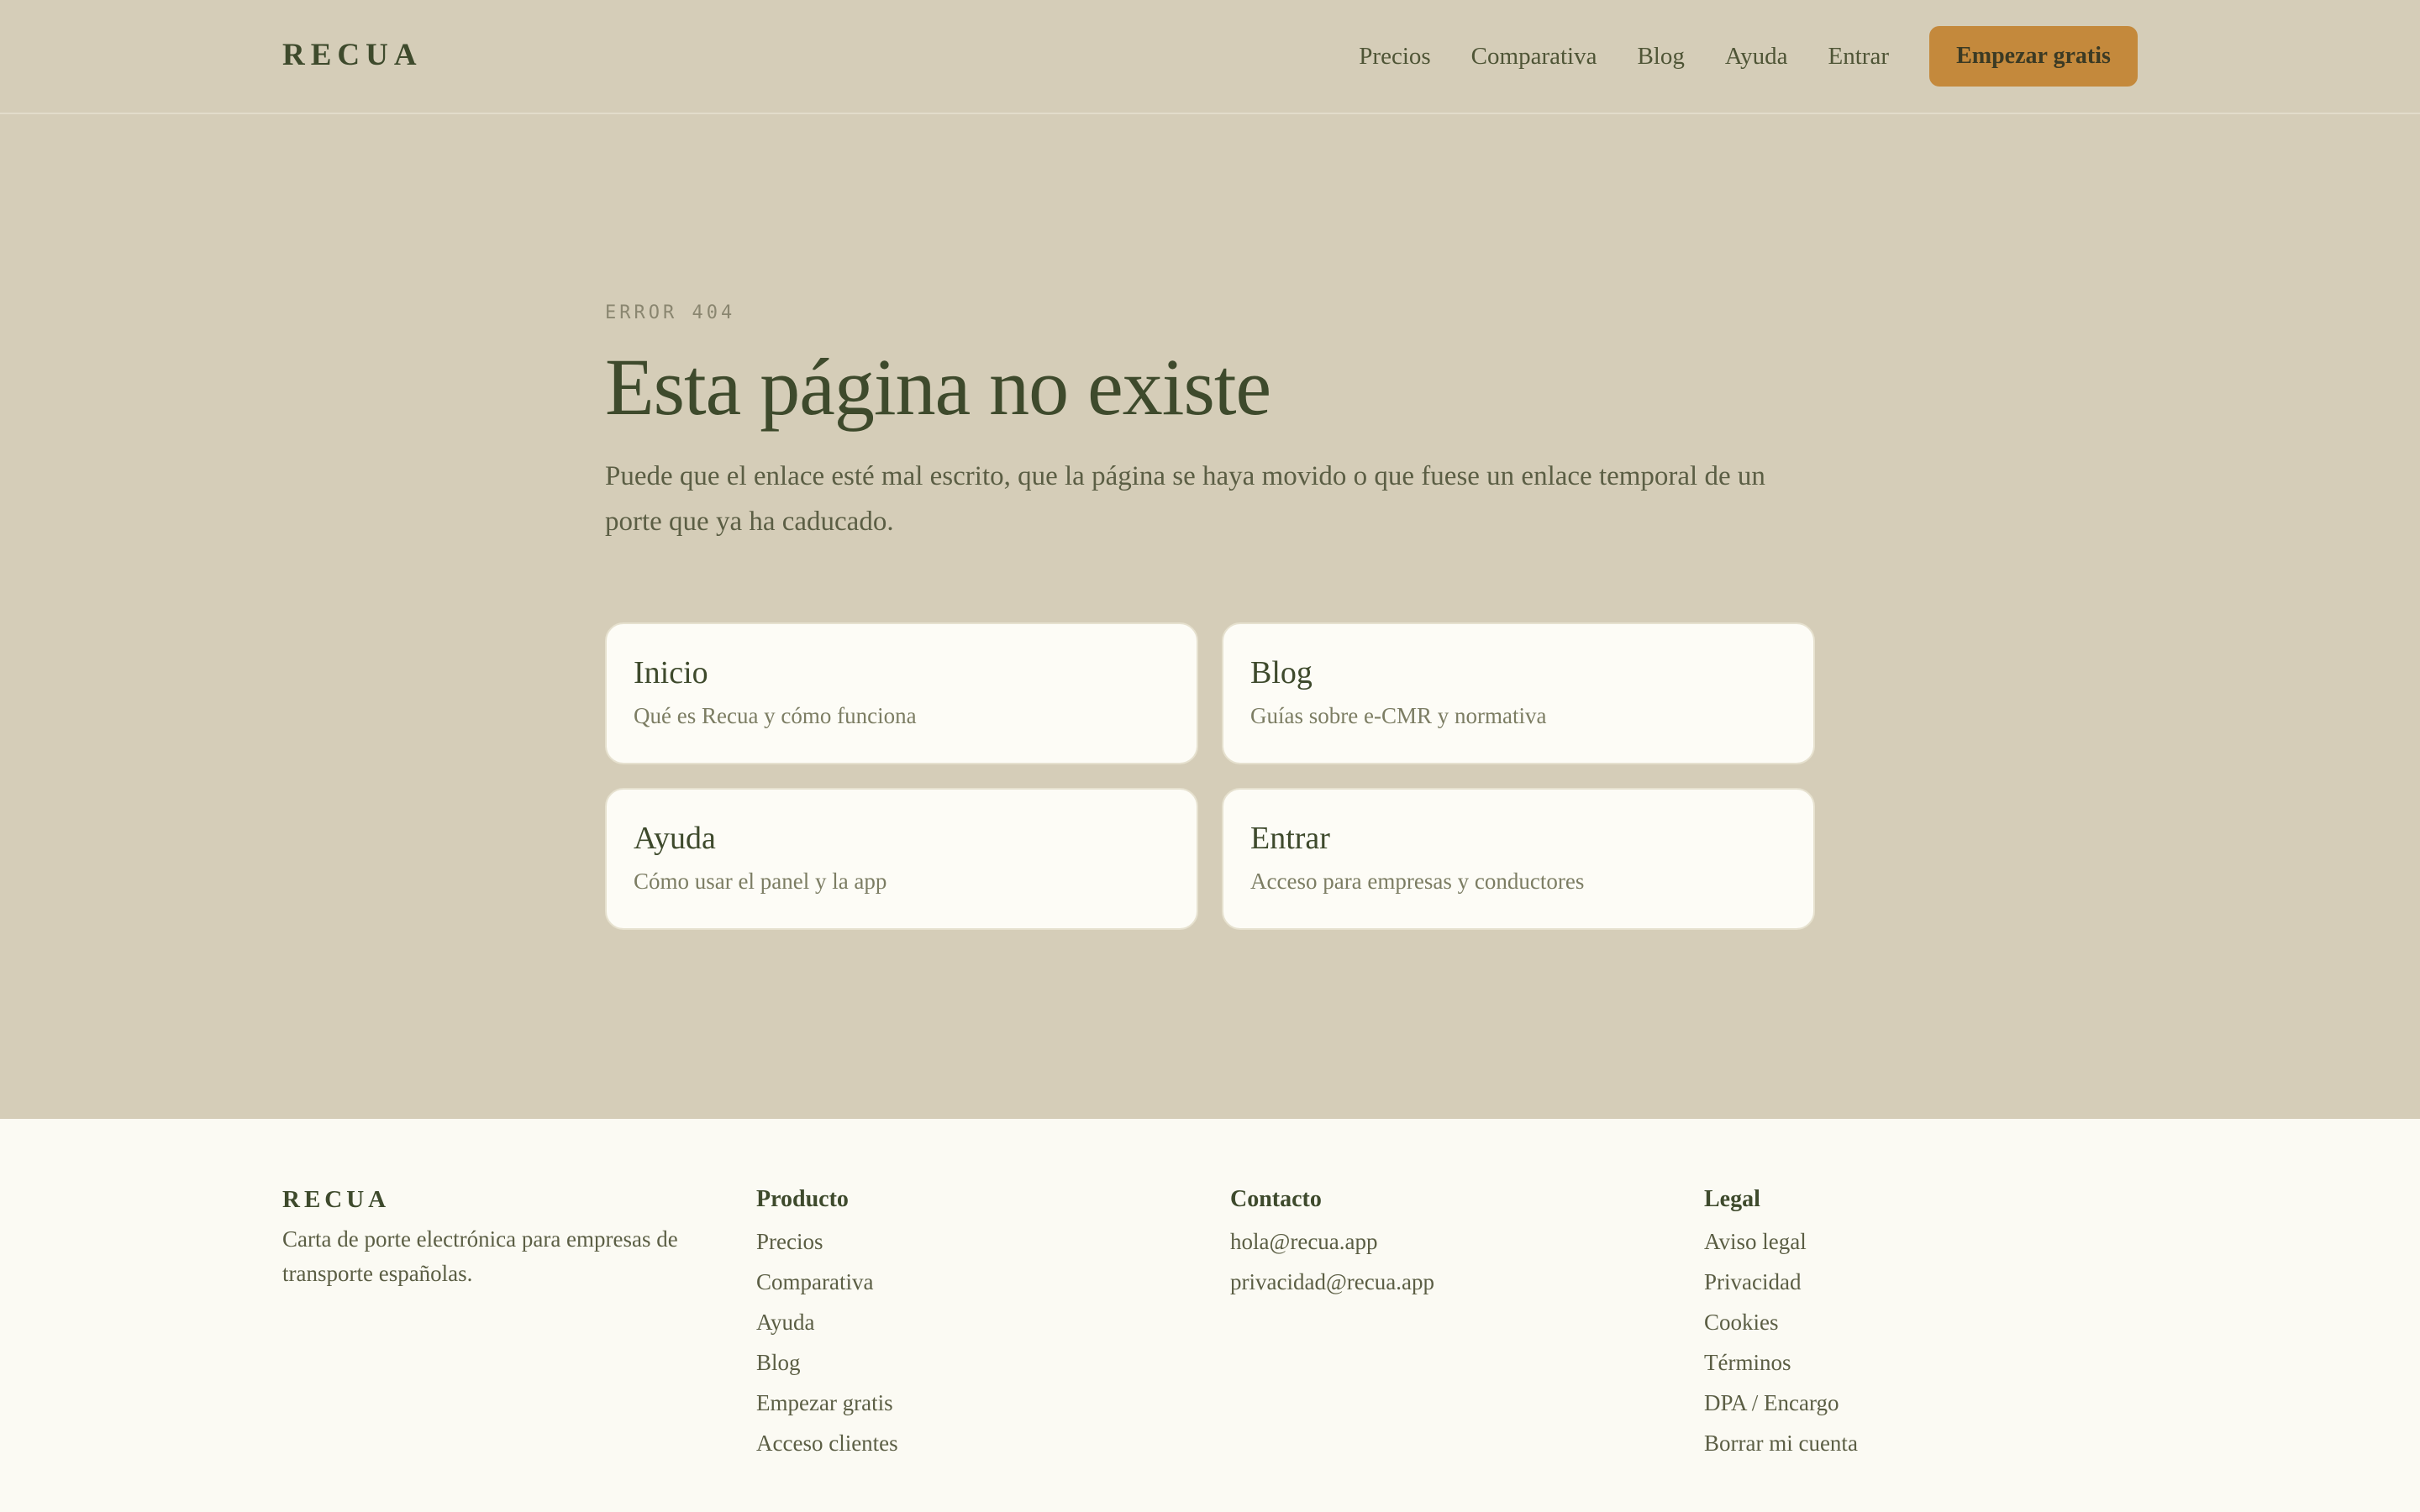 The height and width of the screenshot is (1512, 2420). What do you see at coordinates (675, 838) in the screenshot?
I see `card-title: Ayuda` at bounding box center [675, 838].